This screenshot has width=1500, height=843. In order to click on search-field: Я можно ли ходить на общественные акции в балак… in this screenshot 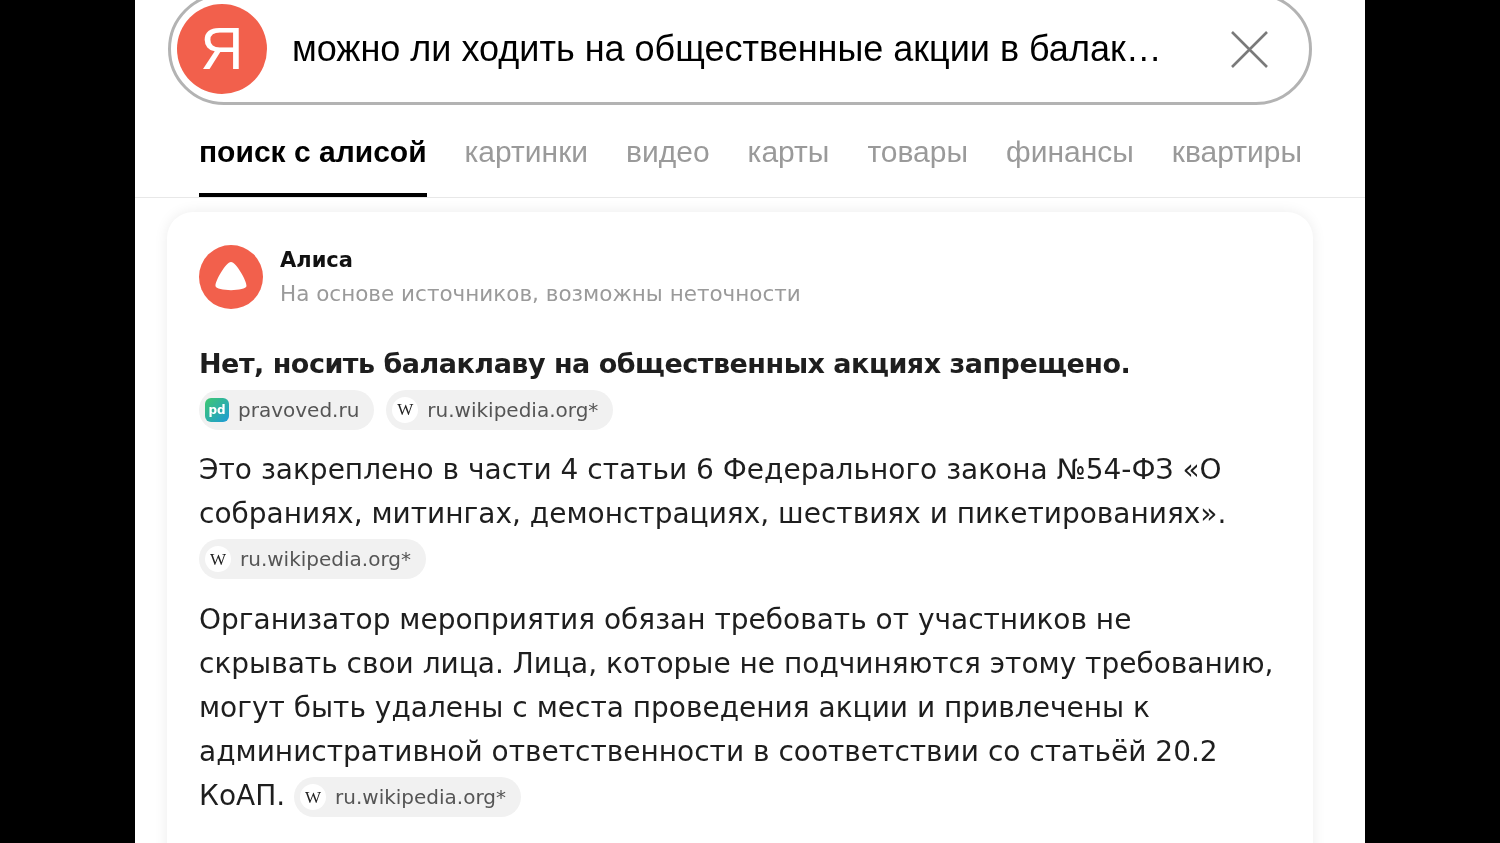, I will do `click(740, 52)`.